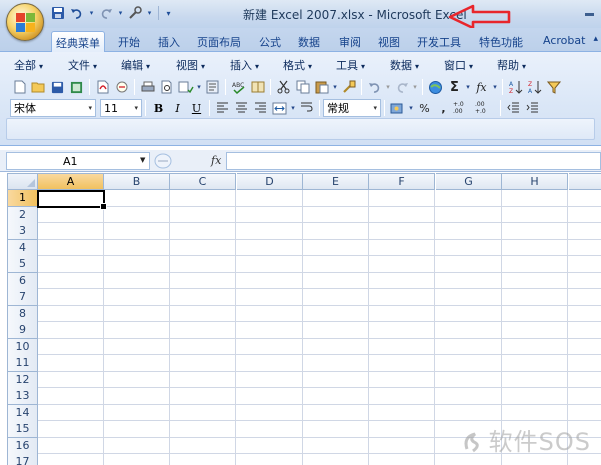 The width and height of the screenshot is (601, 465). Describe the element at coordinates (511, 65) in the screenshot. I see `menu-help: 帮助 ▾` at that location.